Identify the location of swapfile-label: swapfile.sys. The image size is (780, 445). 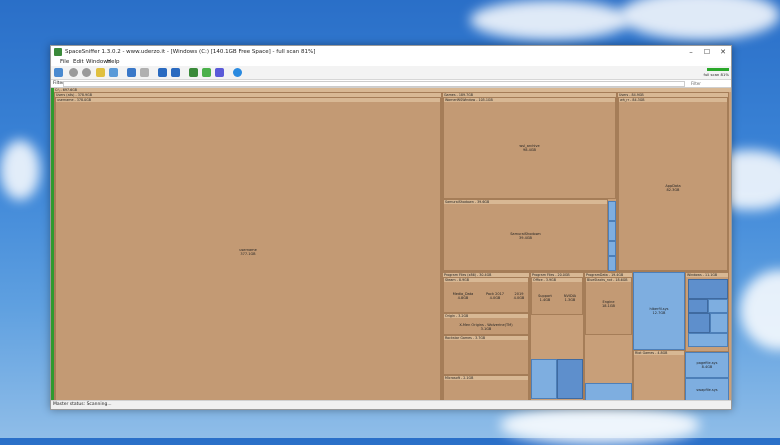
(707, 390).